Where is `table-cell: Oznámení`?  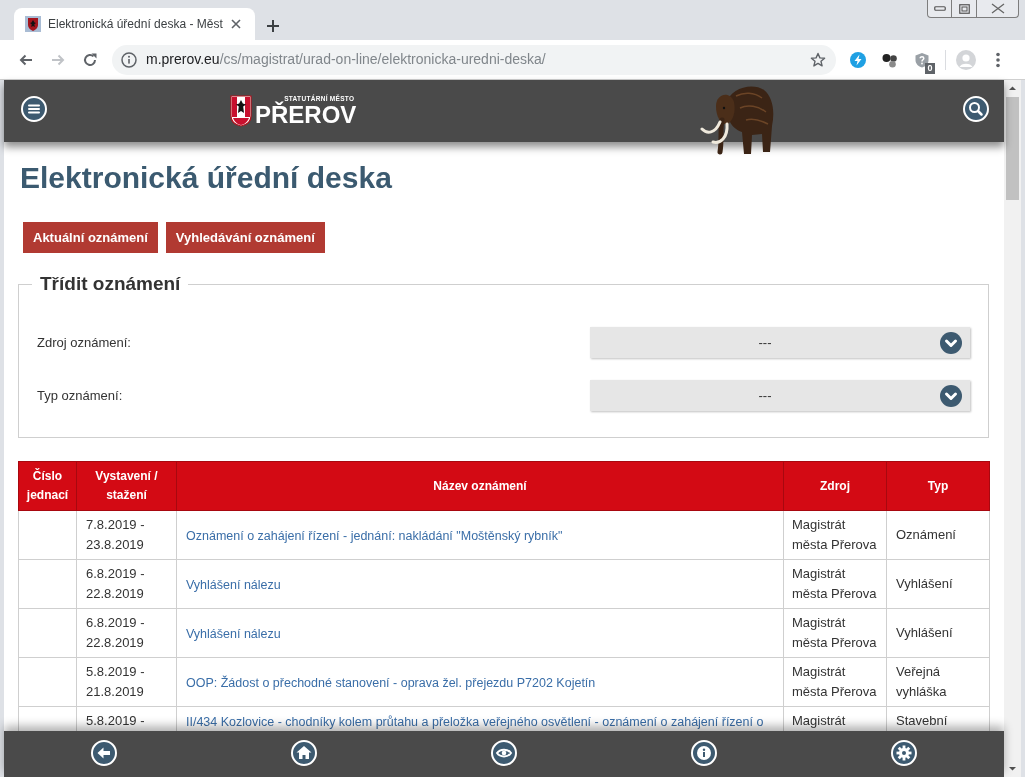
table-cell: Oznámení is located at coordinates (938, 535).